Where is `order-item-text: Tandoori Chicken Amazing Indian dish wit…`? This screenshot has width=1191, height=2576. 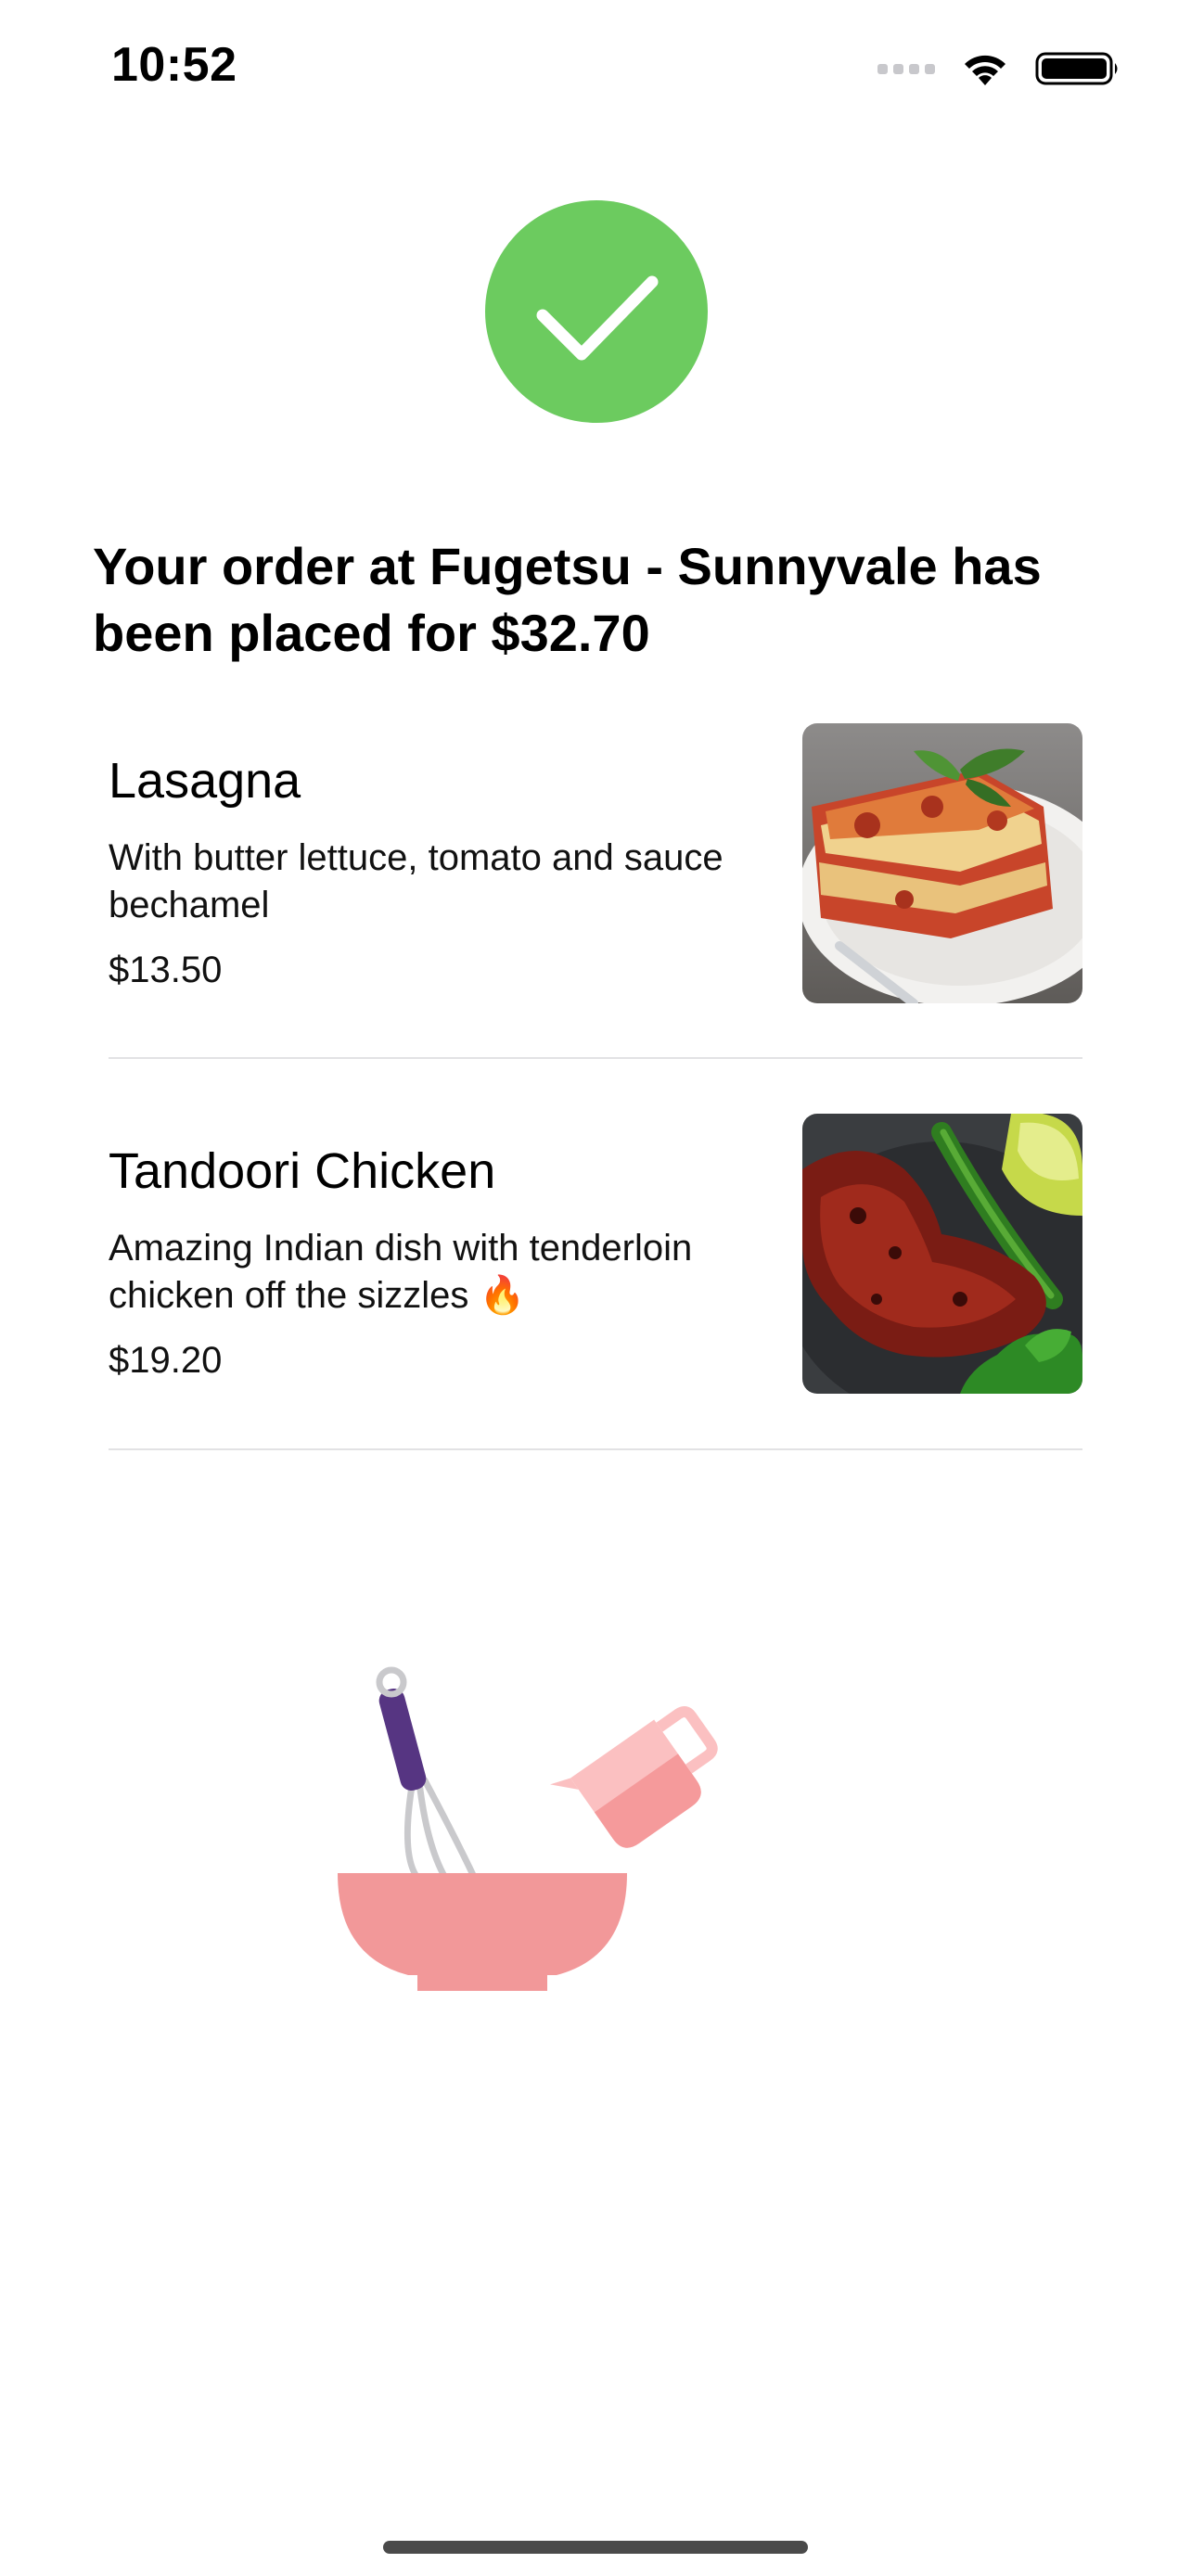 order-item-text: Tandoori Chicken Amazing Indian dish wit… is located at coordinates (461, 1249).